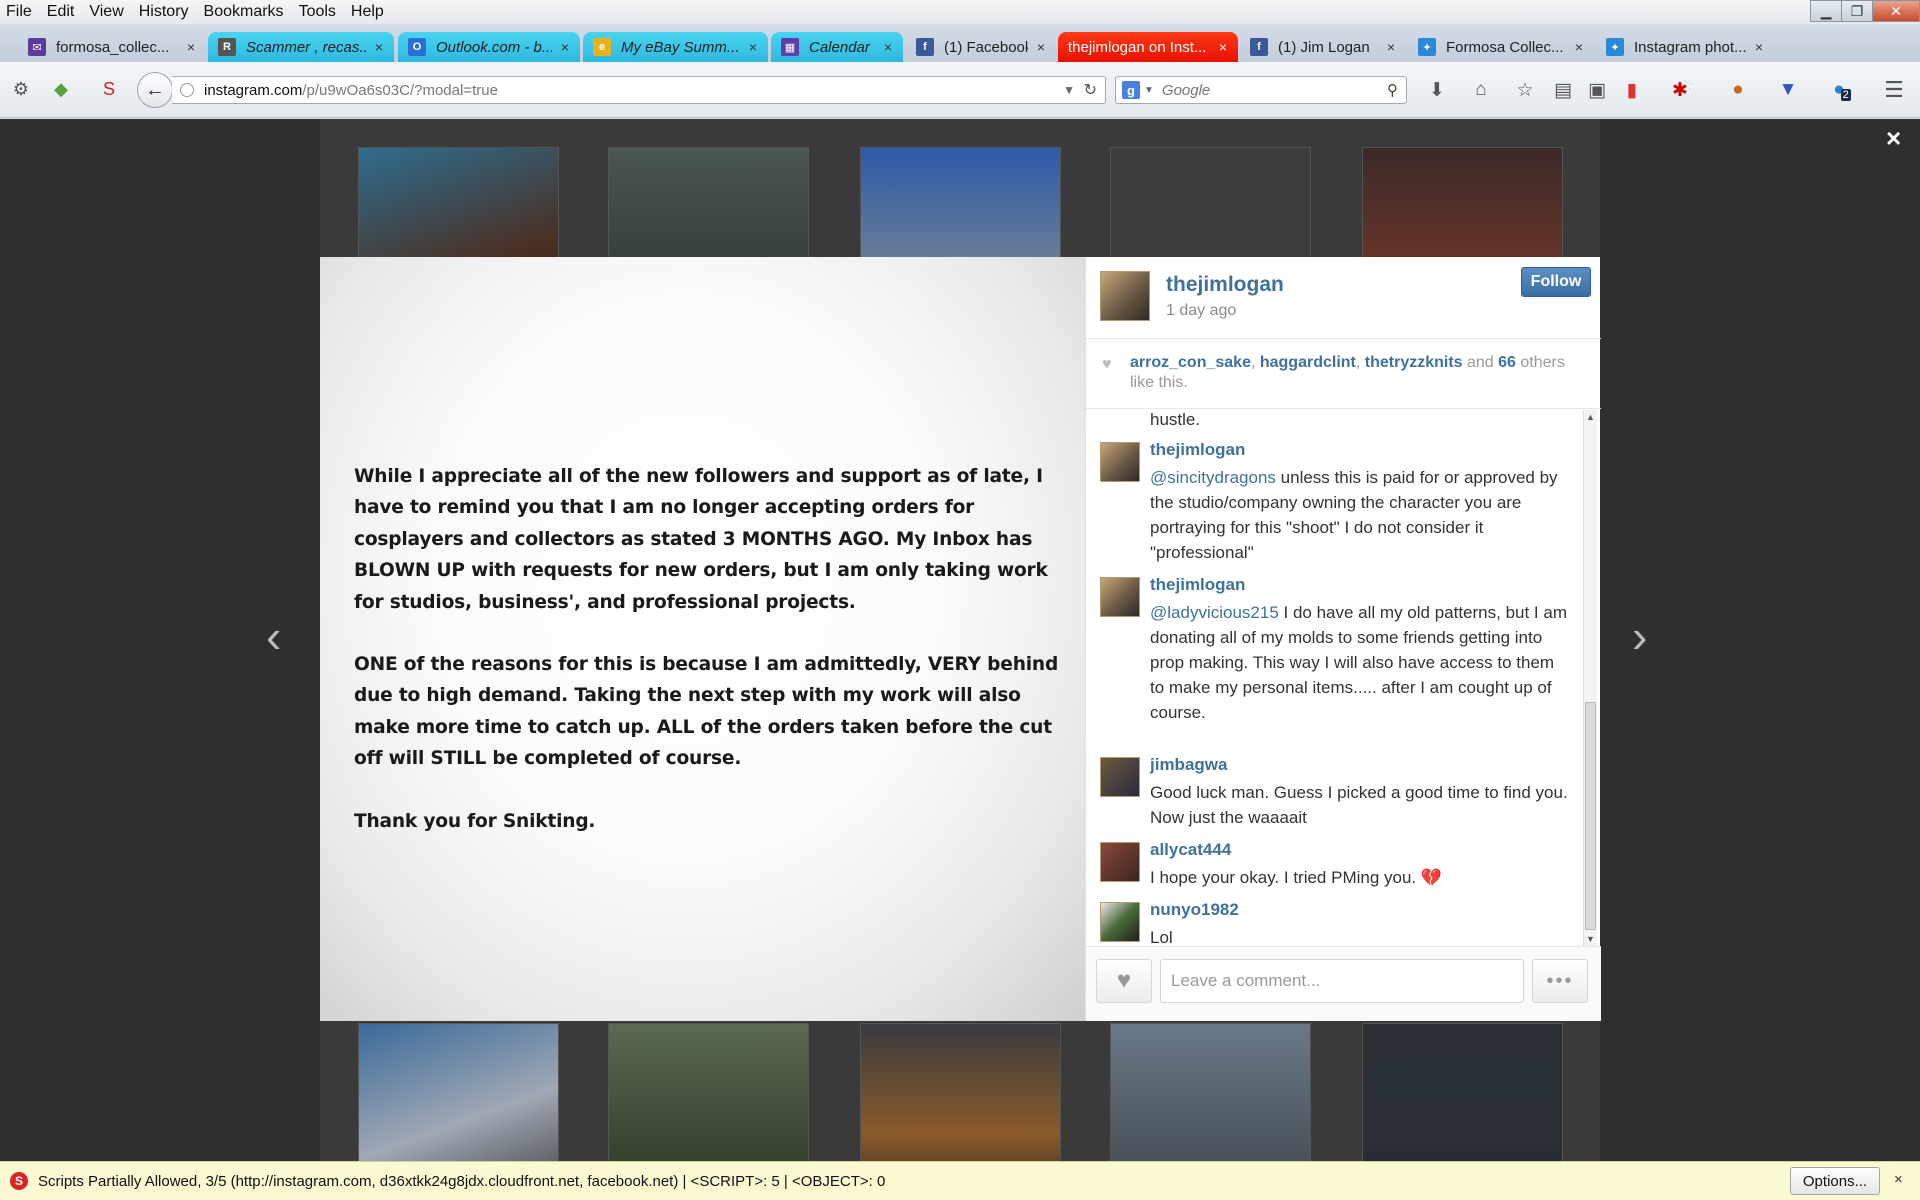 This screenshot has width=1920, height=1200. I want to click on menu-history: History, so click(165, 12).